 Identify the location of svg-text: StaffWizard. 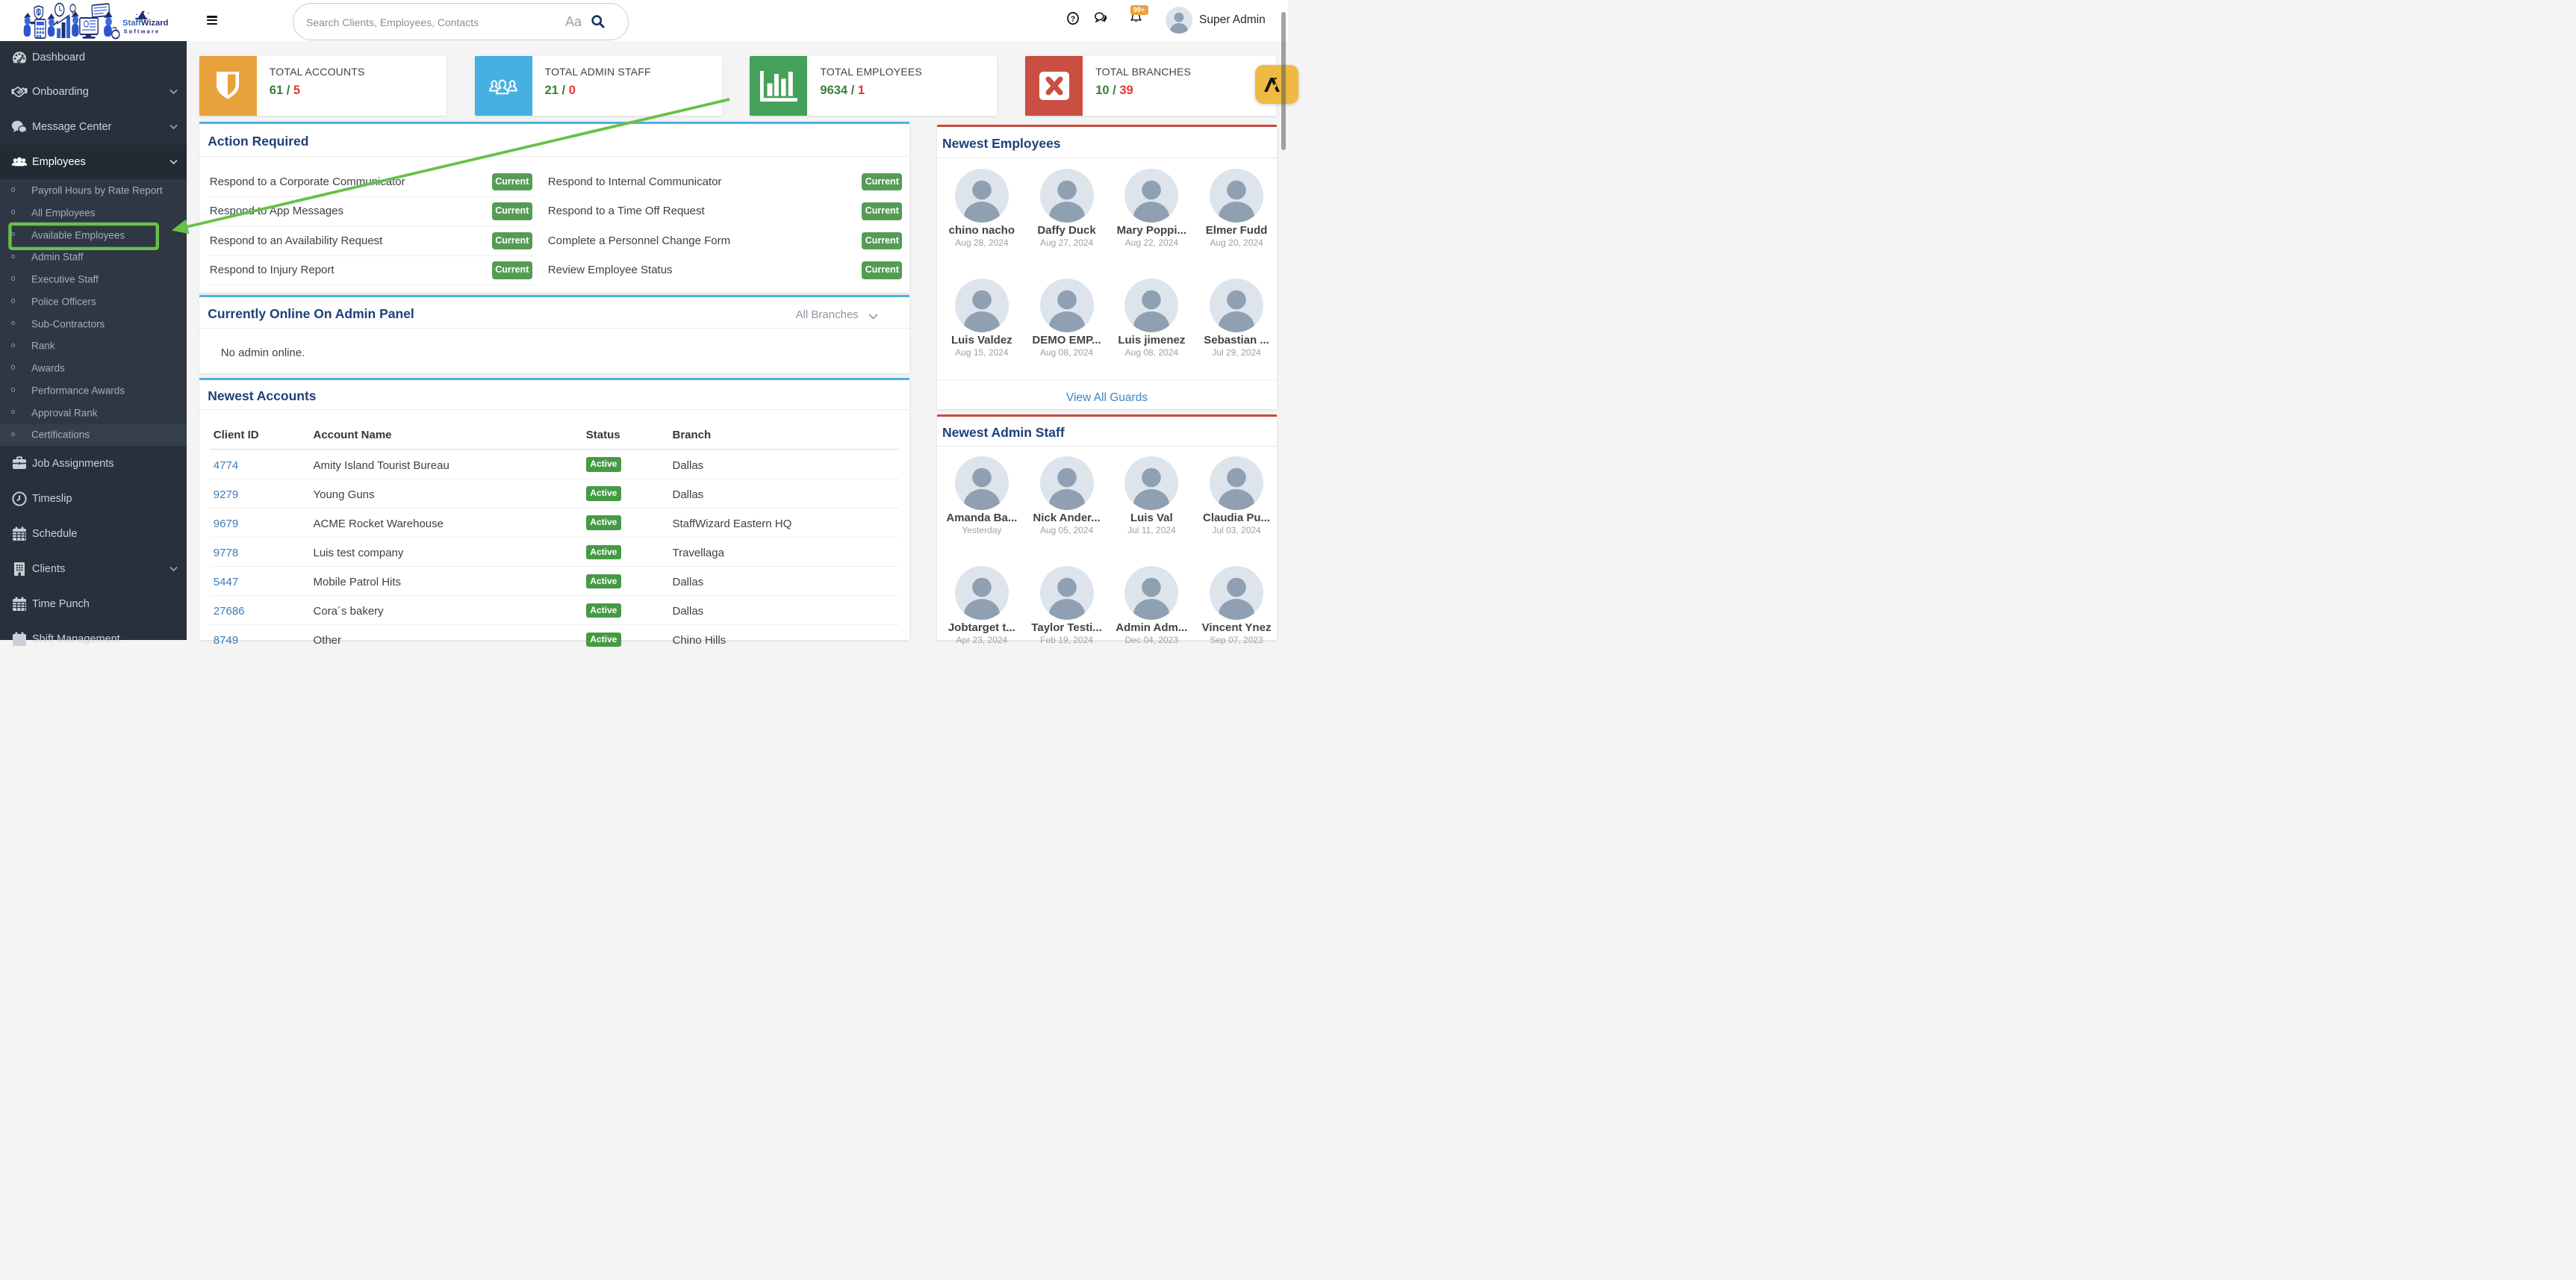
(145, 23).